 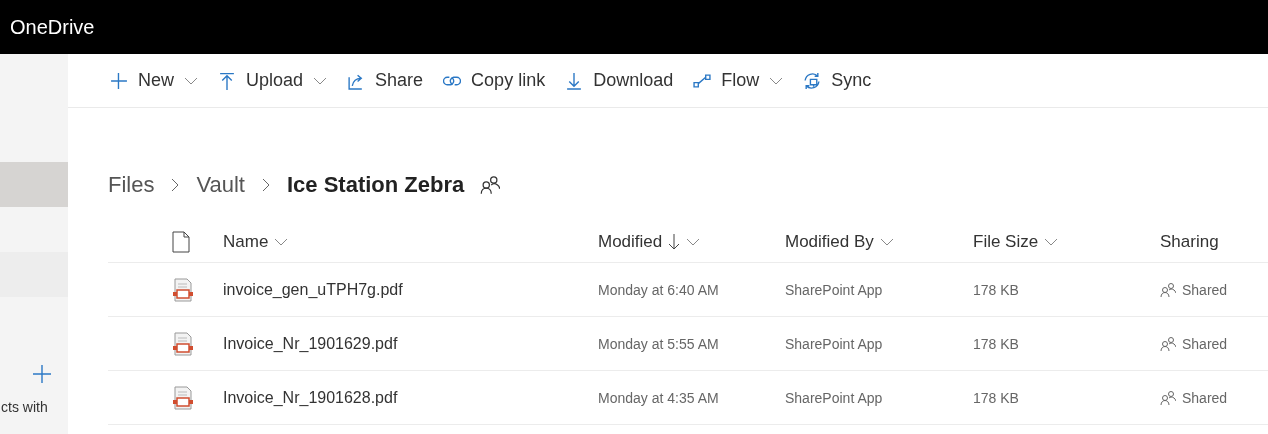 I want to click on upload-icon, so click(x=227, y=80).